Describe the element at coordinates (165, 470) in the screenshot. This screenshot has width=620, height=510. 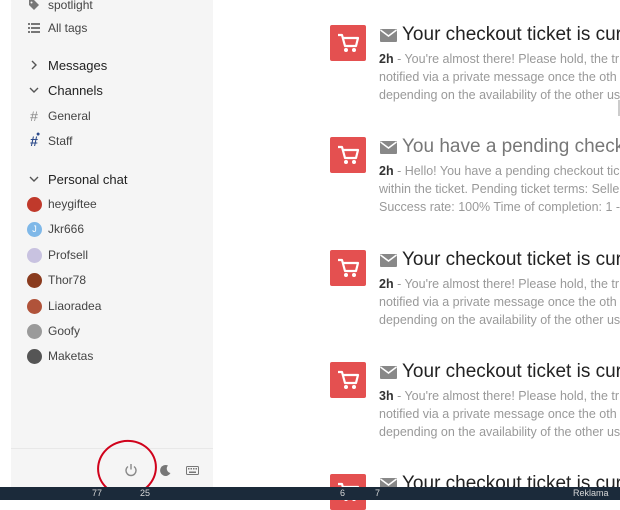
I see `moon-icon` at that location.